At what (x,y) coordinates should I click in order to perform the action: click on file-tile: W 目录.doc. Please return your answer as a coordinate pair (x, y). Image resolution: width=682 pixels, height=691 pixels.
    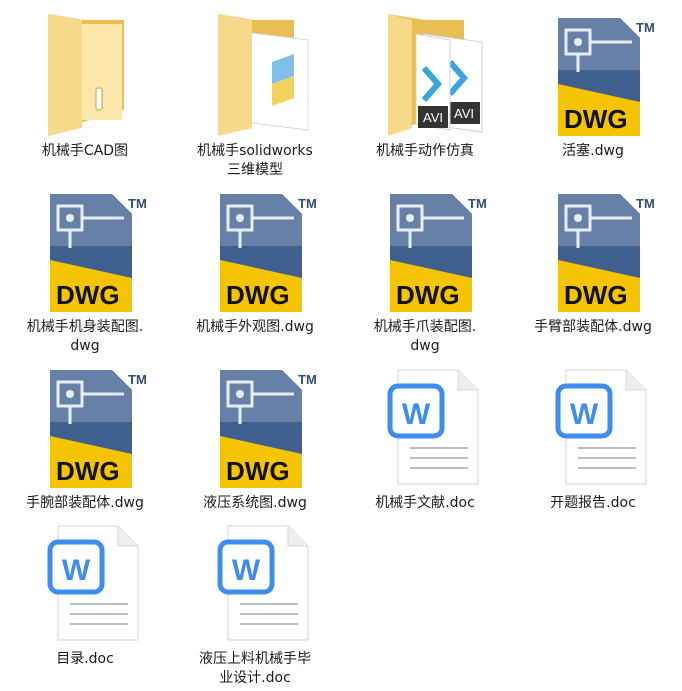
    Looking at the image, I should click on (85, 600).